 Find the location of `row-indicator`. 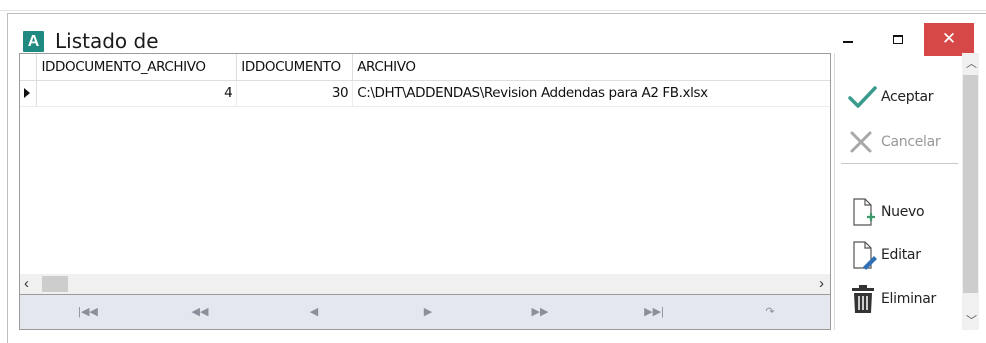

row-indicator is located at coordinates (29, 93).